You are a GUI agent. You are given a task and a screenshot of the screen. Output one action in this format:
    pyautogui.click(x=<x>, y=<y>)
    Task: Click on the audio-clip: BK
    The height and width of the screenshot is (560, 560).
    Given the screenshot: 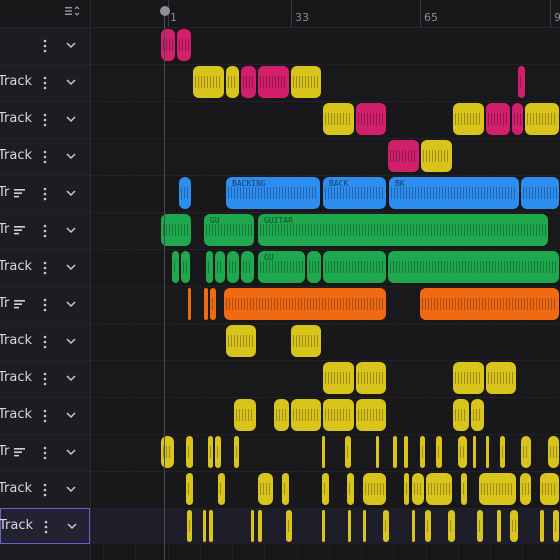 What is the action you would take?
    pyautogui.click(x=454, y=193)
    